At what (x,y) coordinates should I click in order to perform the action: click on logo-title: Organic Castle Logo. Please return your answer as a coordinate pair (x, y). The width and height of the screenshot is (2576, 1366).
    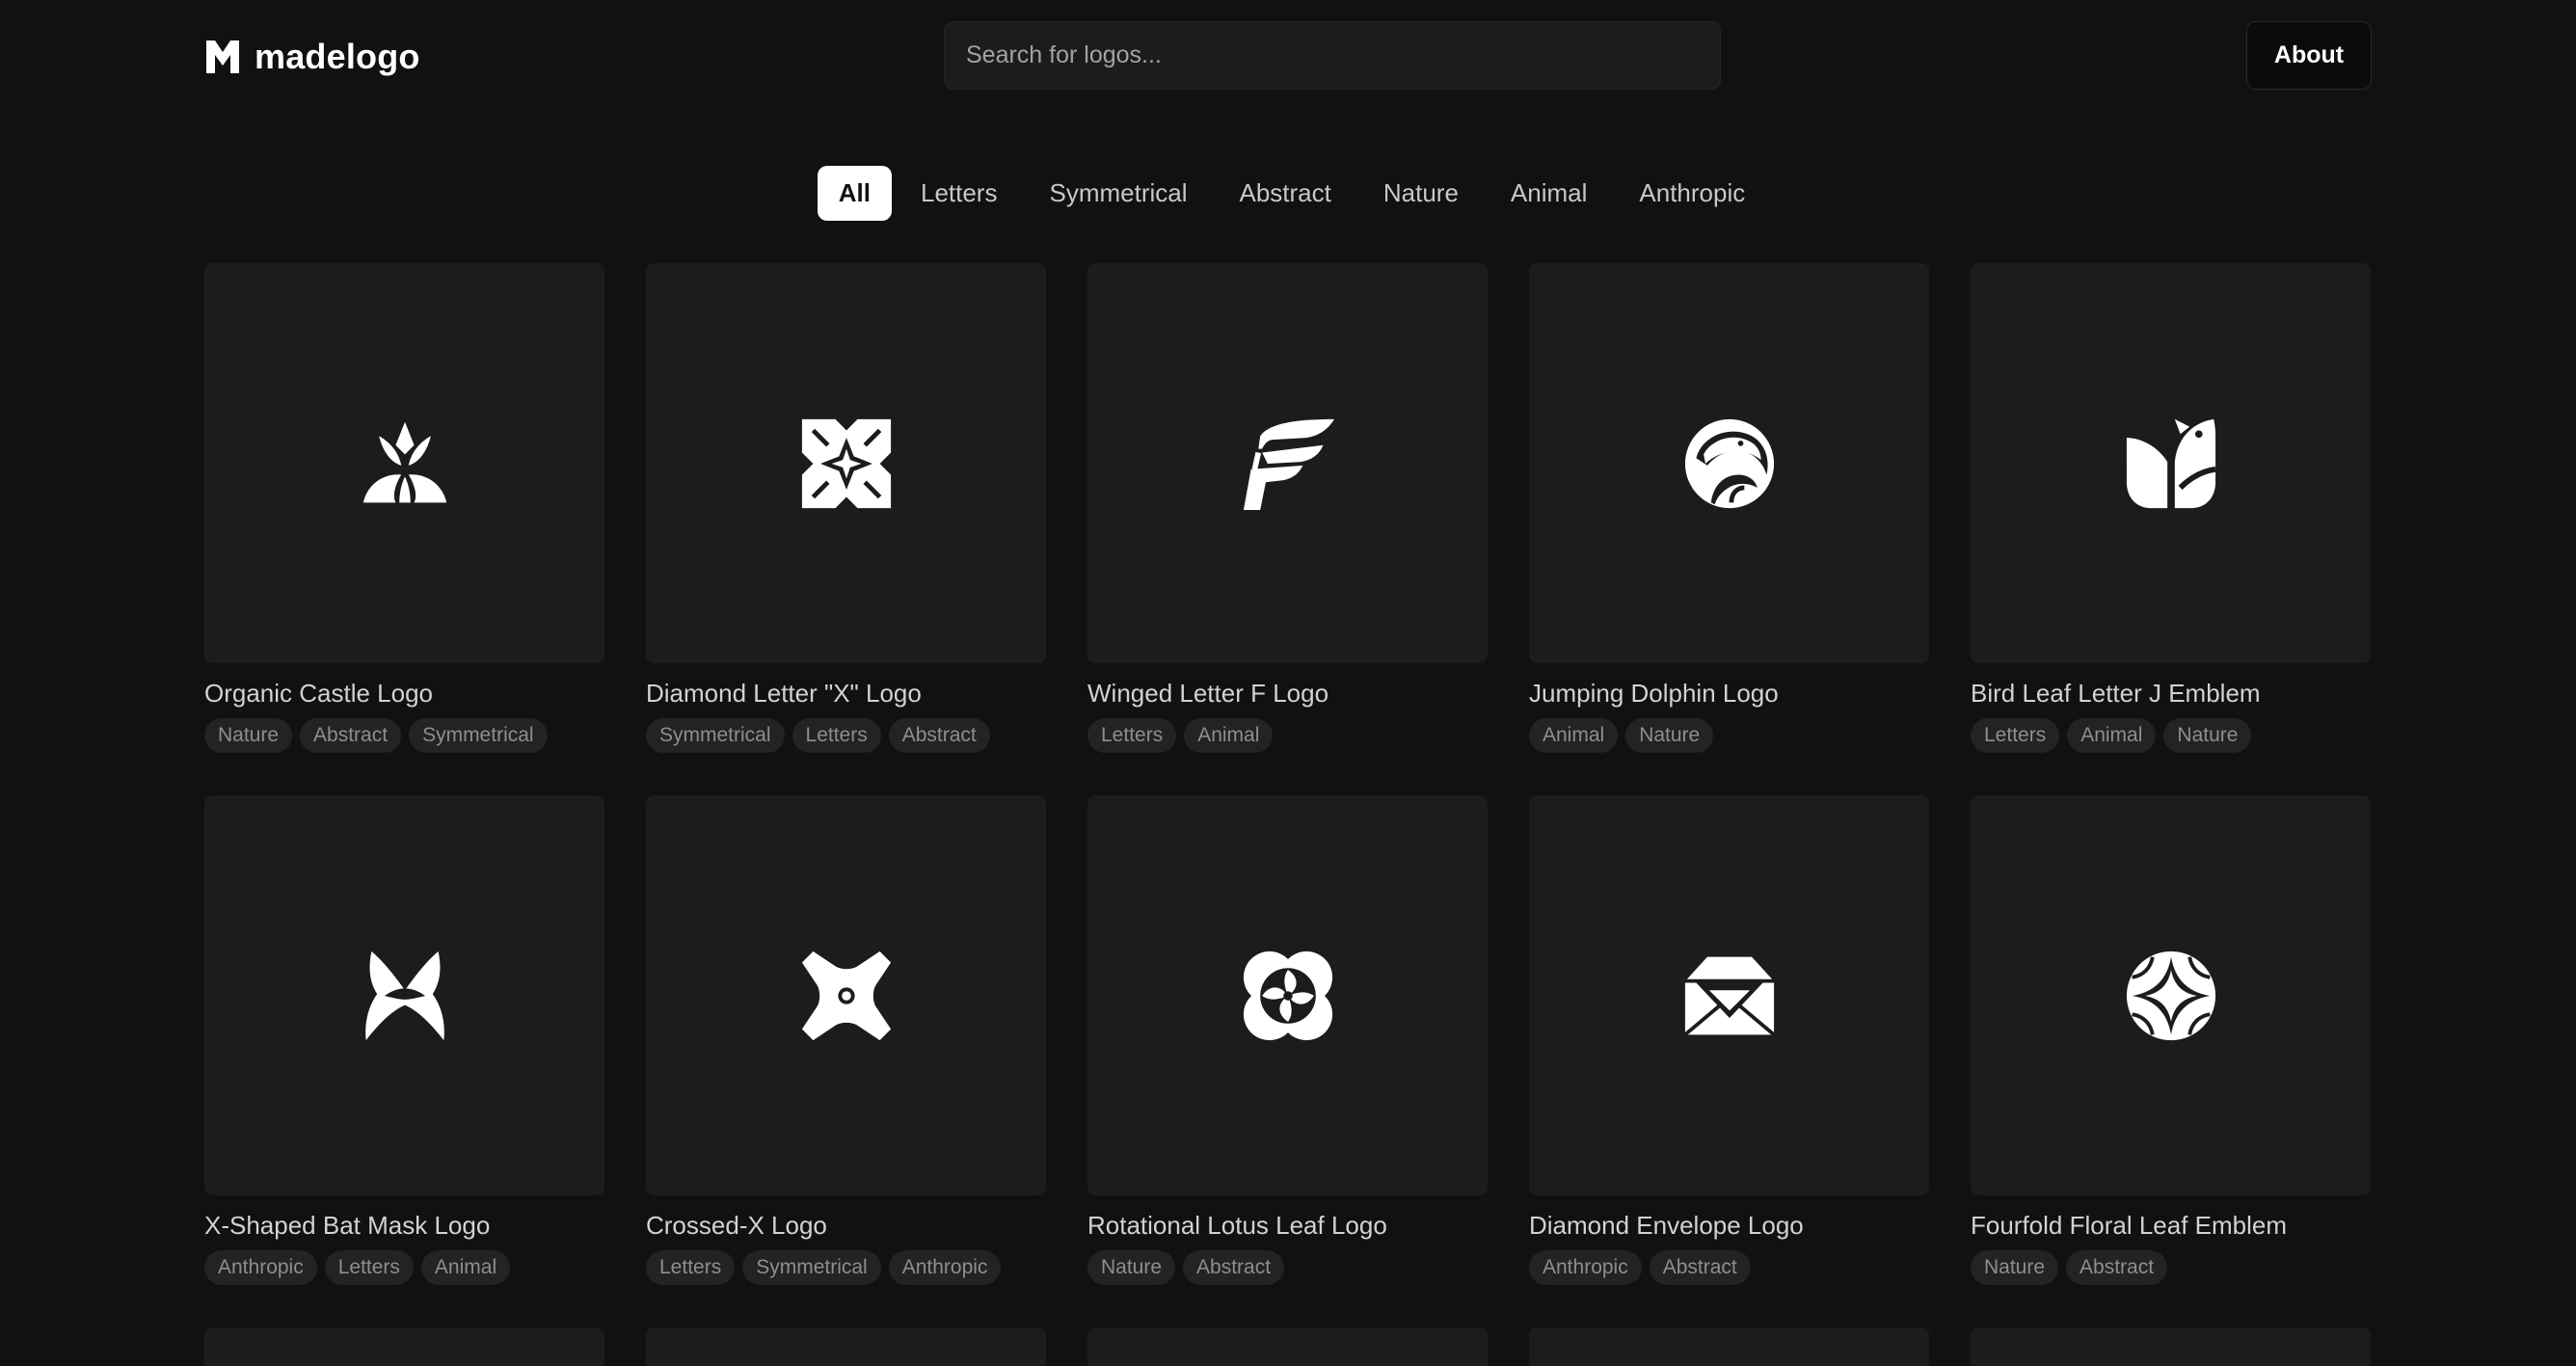
    Looking at the image, I should click on (319, 694).